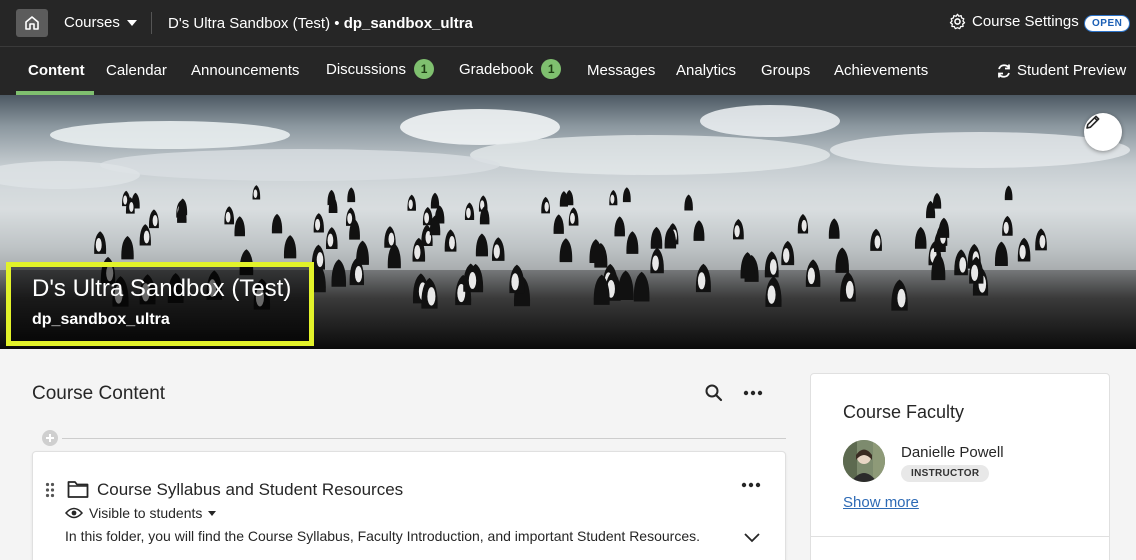 Image resolution: width=1136 pixels, height=560 pixels. I want to click on topbar-divider, so click(151, 23).